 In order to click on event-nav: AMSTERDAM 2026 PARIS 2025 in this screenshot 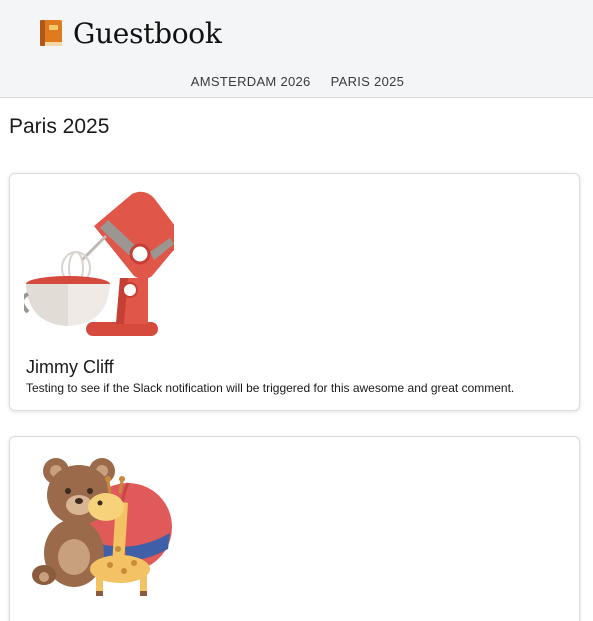, I will do `click(296, 83)`.